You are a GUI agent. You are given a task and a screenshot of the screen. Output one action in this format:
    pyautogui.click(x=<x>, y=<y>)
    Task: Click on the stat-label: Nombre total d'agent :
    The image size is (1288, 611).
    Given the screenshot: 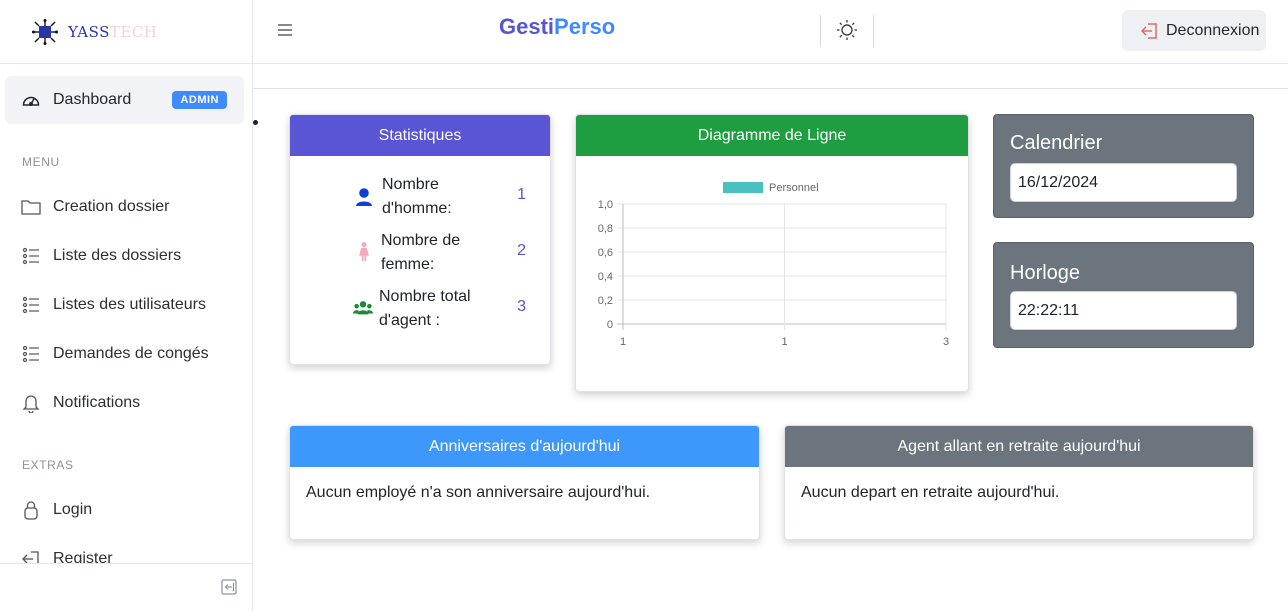 What is the action you would take?
    pyautogui.click(x=425, y=308)
    